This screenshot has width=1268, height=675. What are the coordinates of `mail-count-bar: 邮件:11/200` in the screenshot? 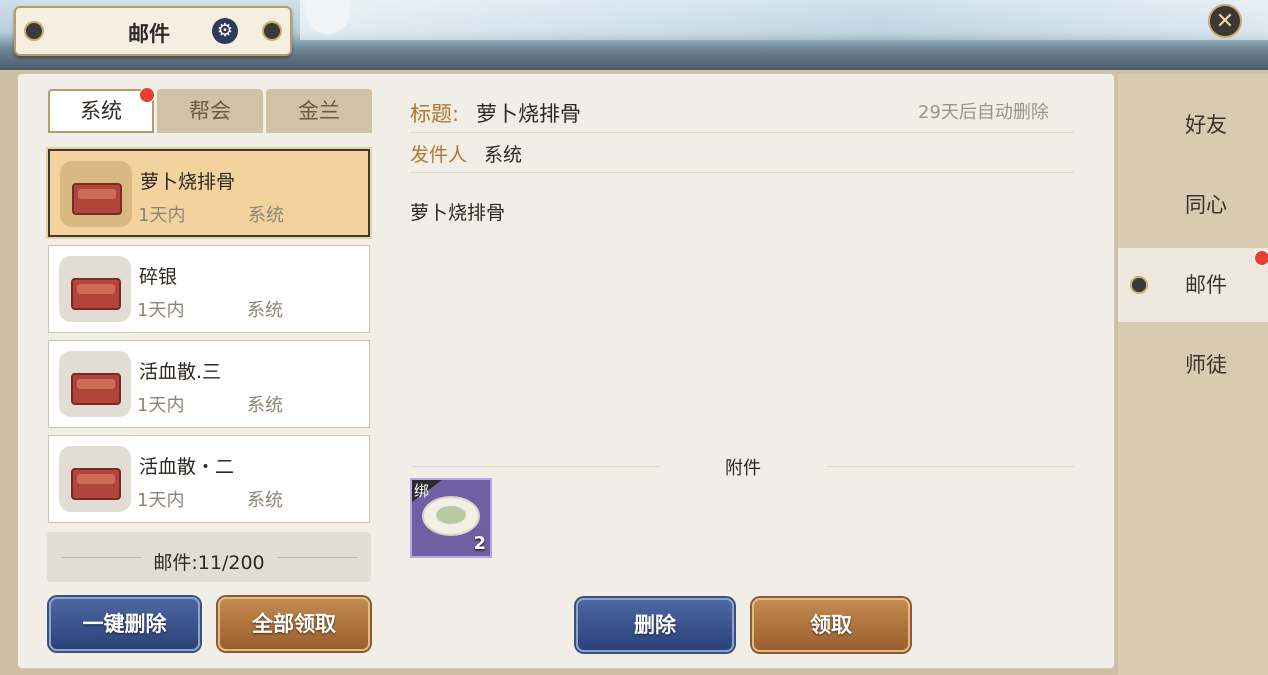 It's located at (209, 557).